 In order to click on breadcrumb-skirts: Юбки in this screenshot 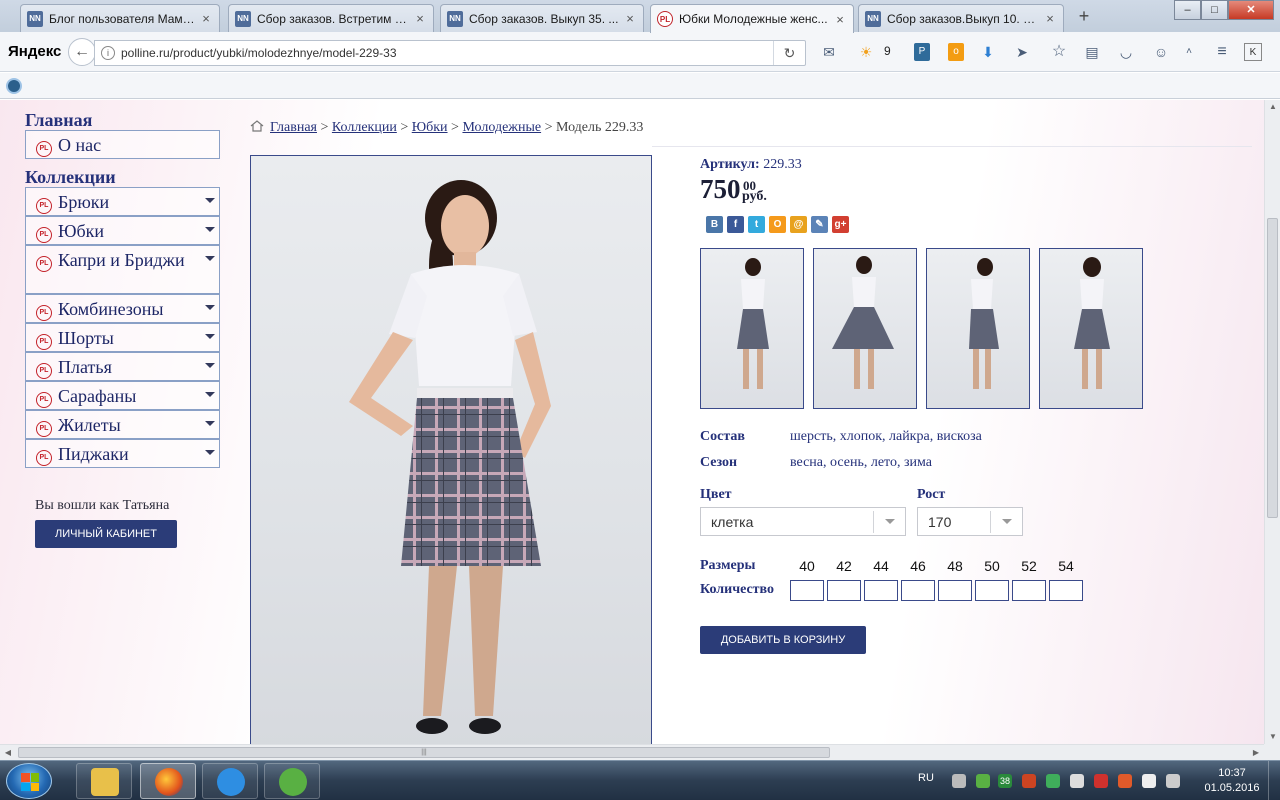, I will do `click(430, 127)`.